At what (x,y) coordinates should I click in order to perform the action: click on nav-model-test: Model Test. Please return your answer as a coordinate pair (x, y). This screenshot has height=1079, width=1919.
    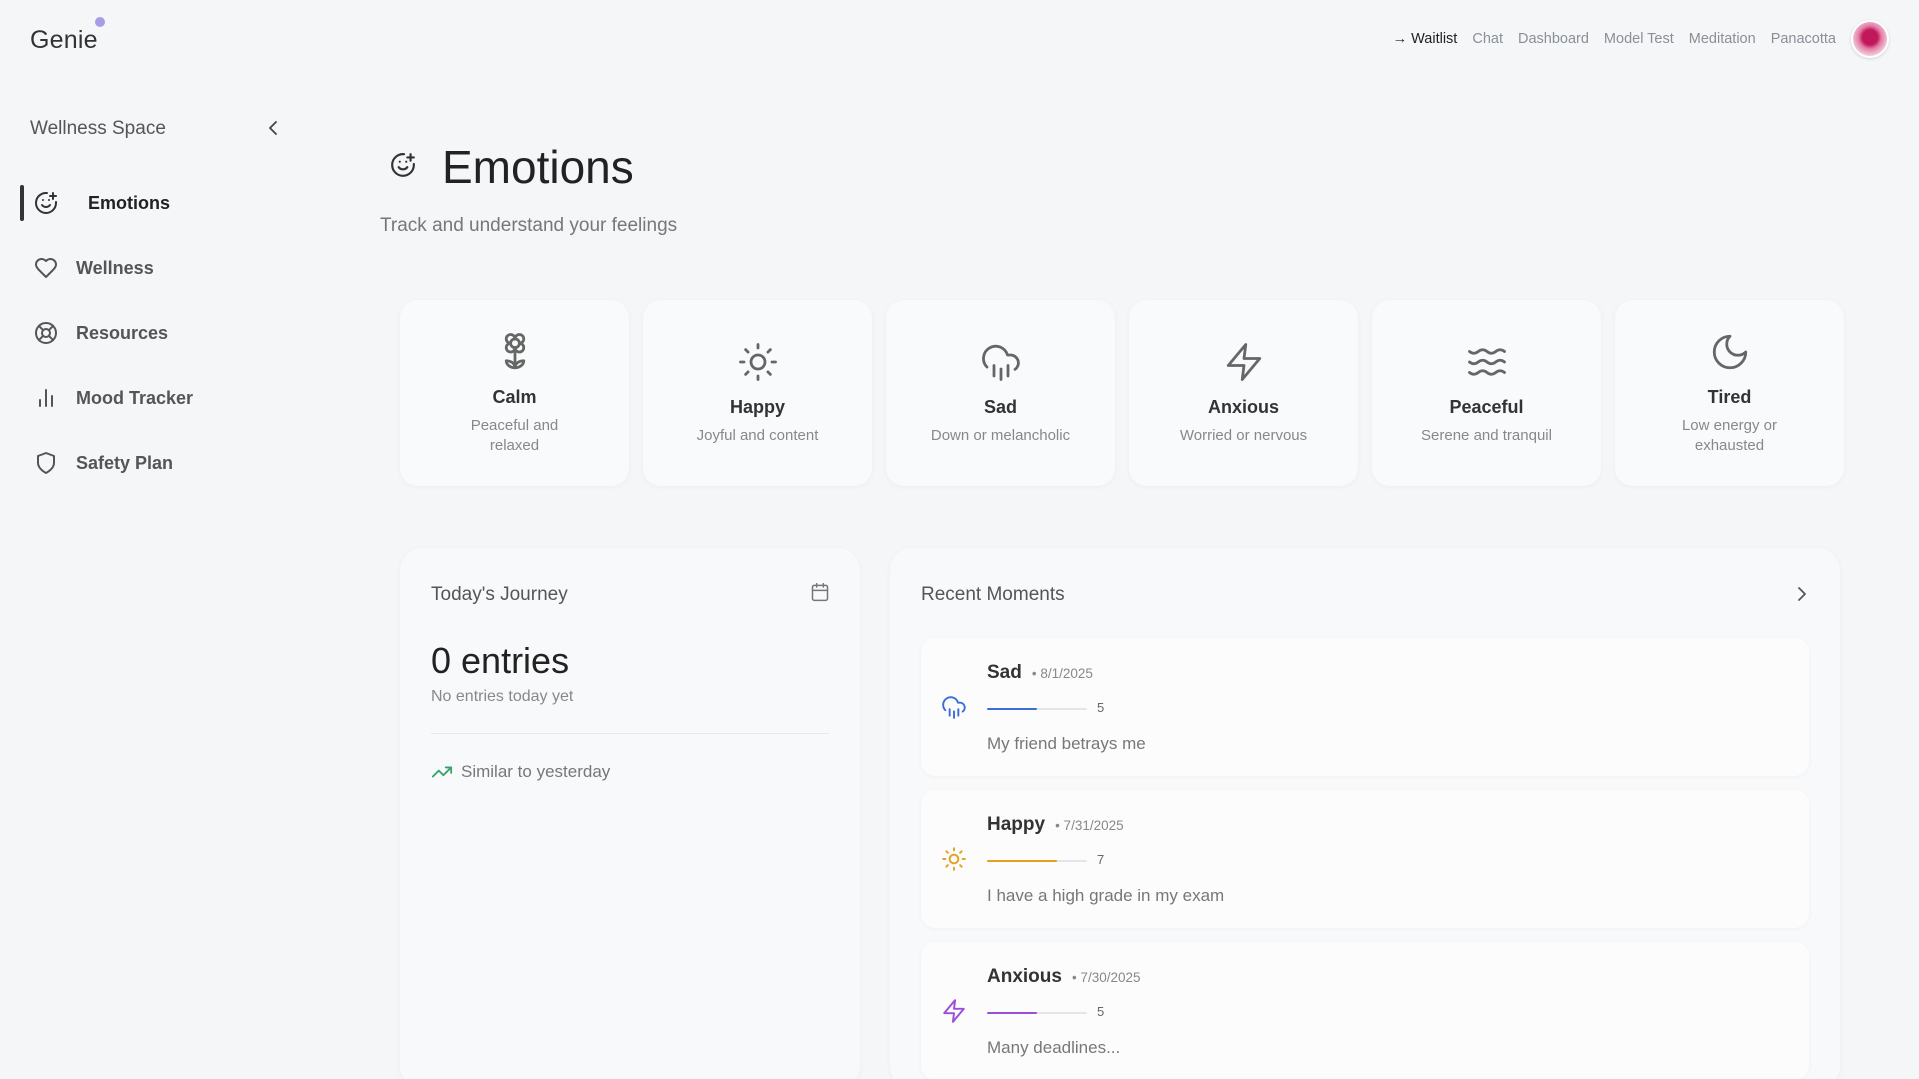
    Looking at the image, I should click on (1639, 39).